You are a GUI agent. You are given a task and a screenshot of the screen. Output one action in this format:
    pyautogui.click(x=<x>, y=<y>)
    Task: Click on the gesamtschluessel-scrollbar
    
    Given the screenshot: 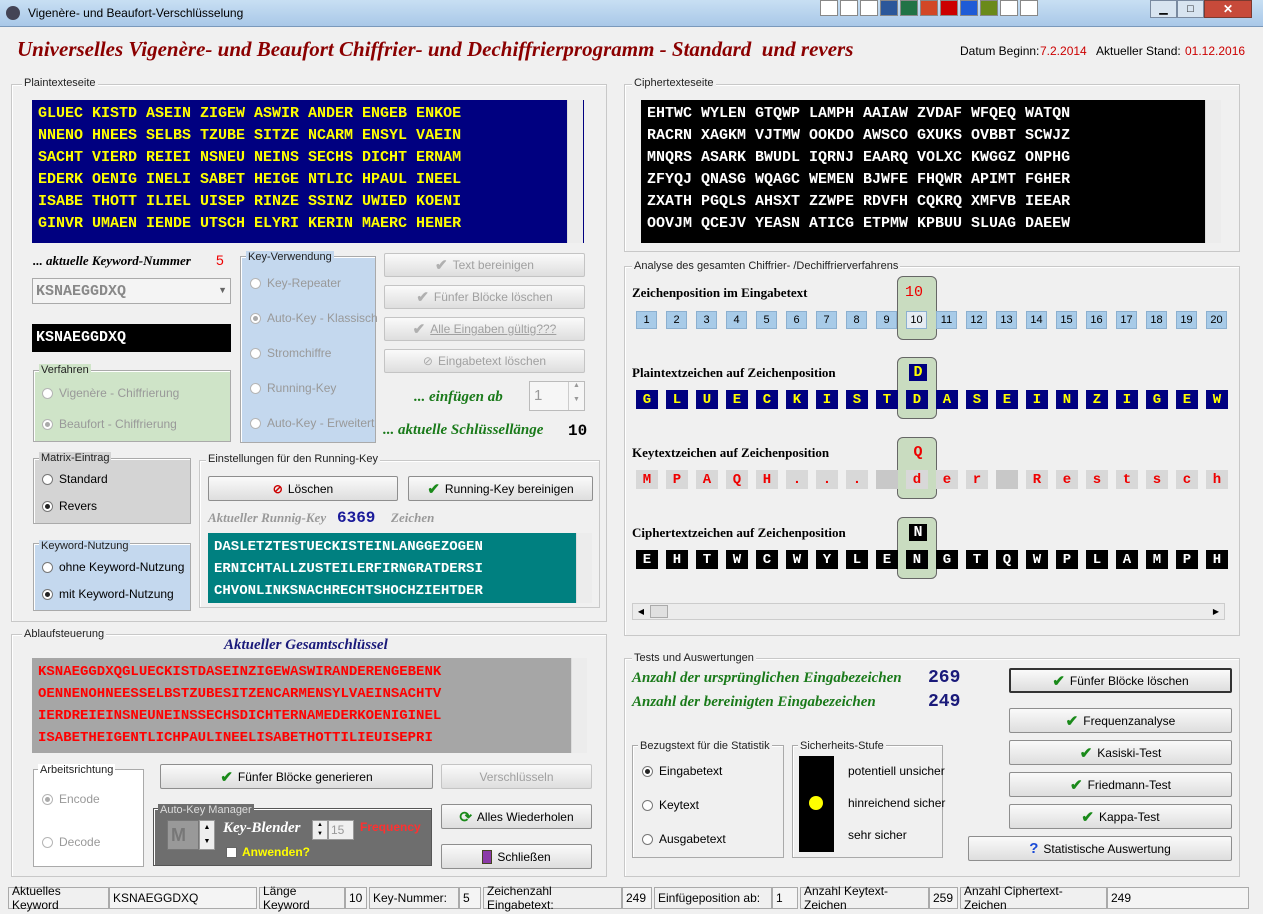 What is the action you would take?
    pyautogui.click(x=579, y=705)
    